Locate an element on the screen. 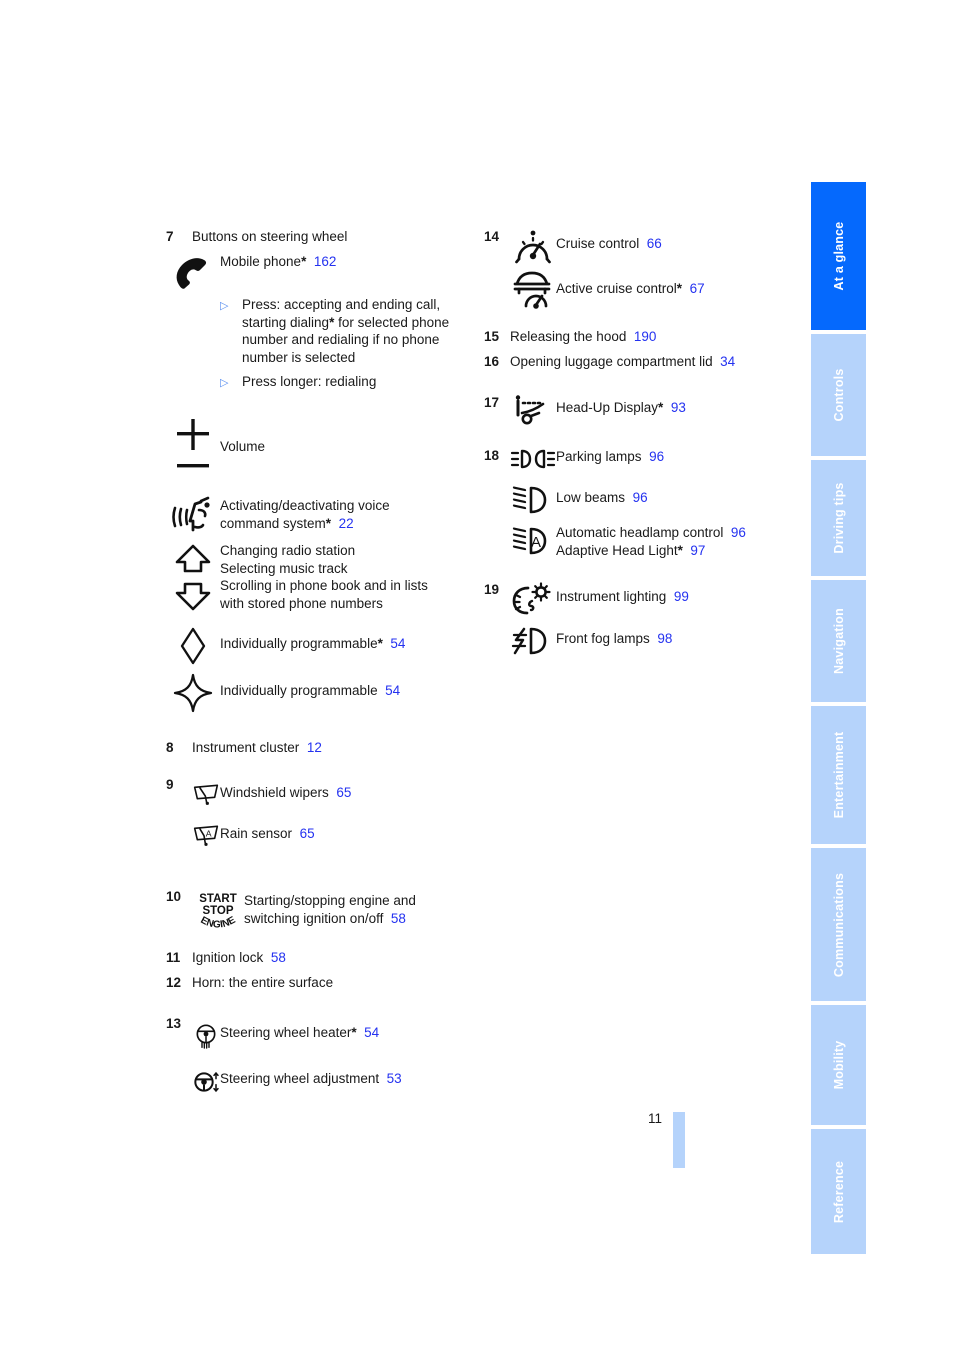 This screenshot has height=1351, width=954. windshield-wipers-row: Windshield wipers 65 is located at coordinates (329, 793).